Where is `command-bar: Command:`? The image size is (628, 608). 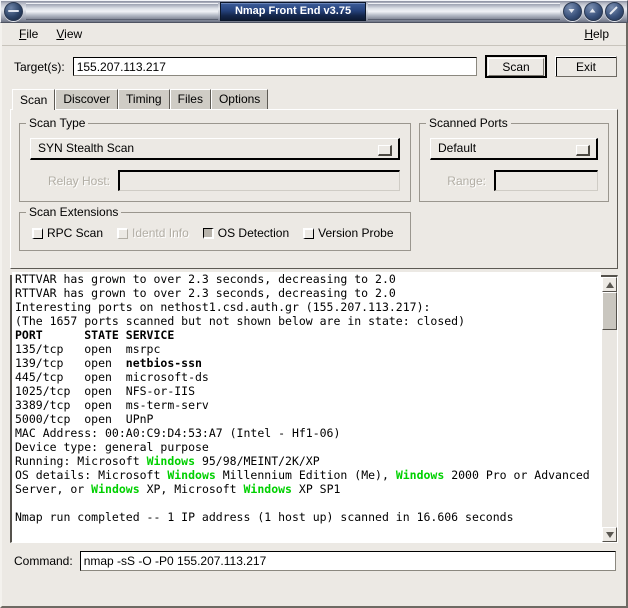 command-bar: Command: is located at coordinates (314, 561).